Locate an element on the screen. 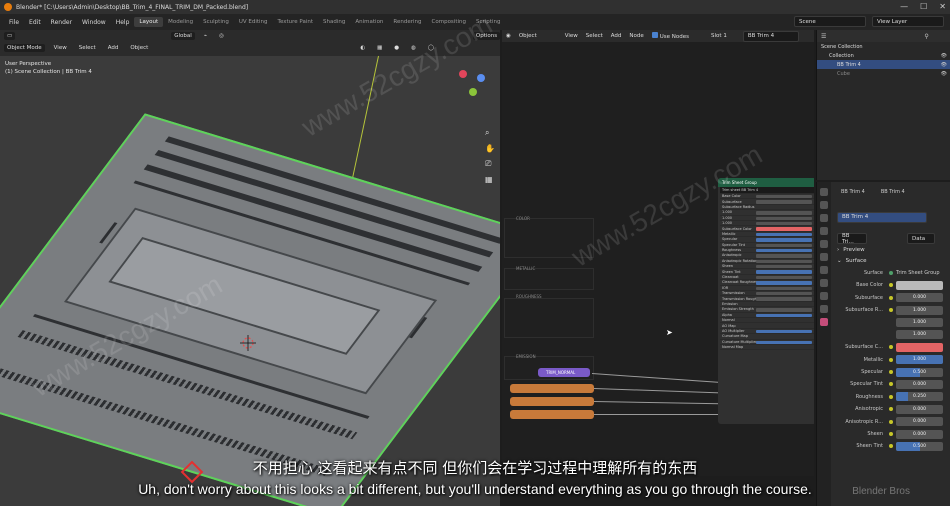 This screenshot has width=950, height=506. group-node-input-row: Normal Map is located at coordinates (767, 348).